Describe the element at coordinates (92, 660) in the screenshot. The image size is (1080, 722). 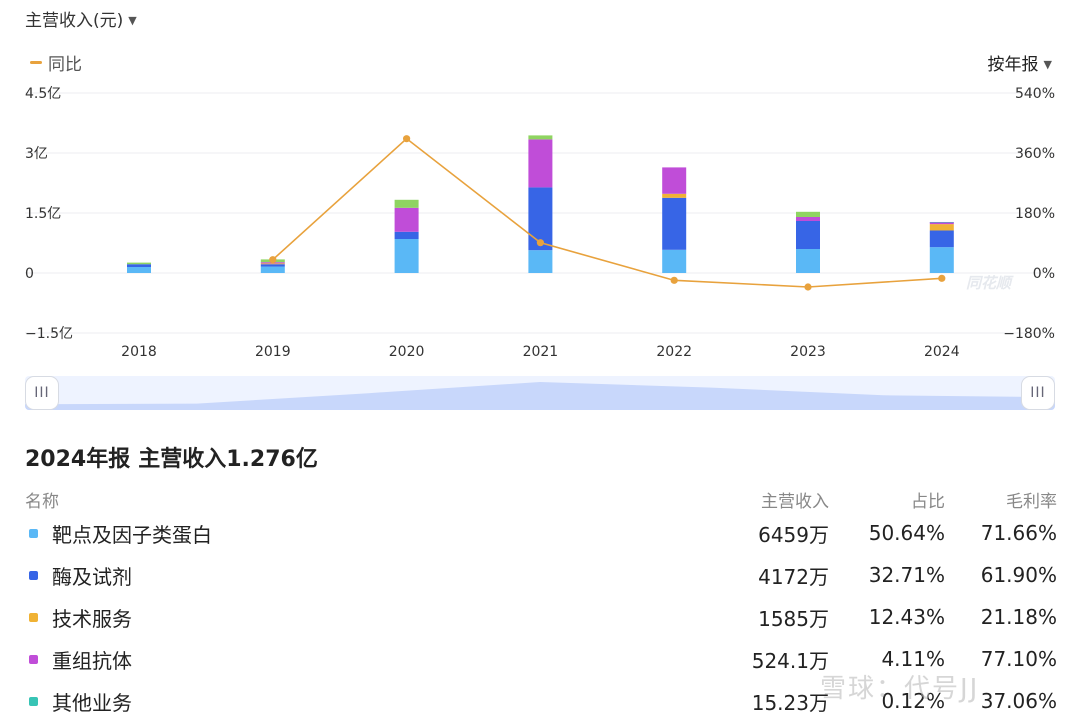
I see `segment-name: 重组抗体` at that location.